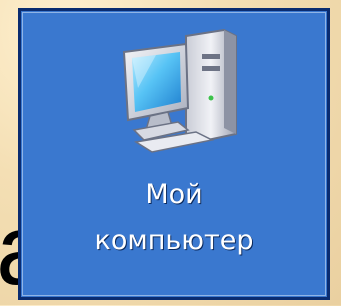 This screenshot has width=341, height=306. I want to click on icon-label-line-2: компьютер, so click(174, 240).